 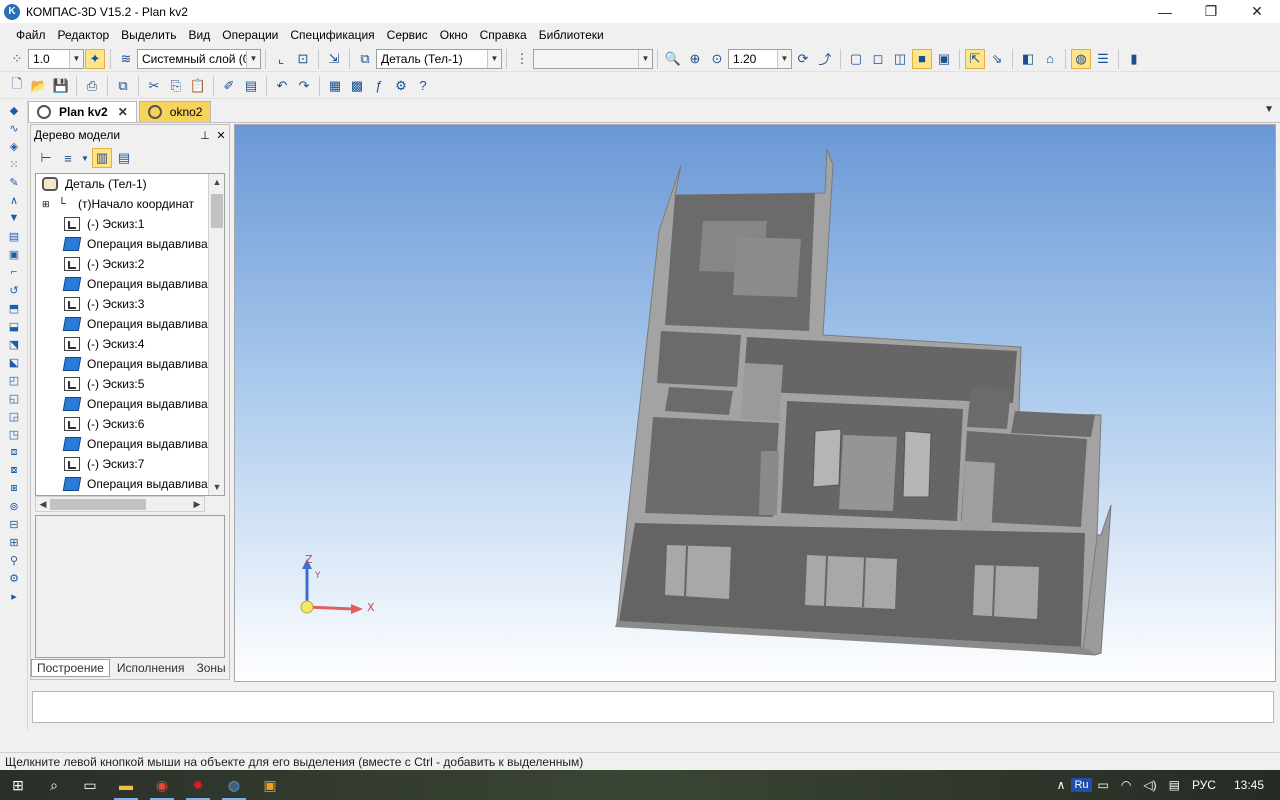 I want to click on menu-select: Выделить, so click(x=148, y=35).